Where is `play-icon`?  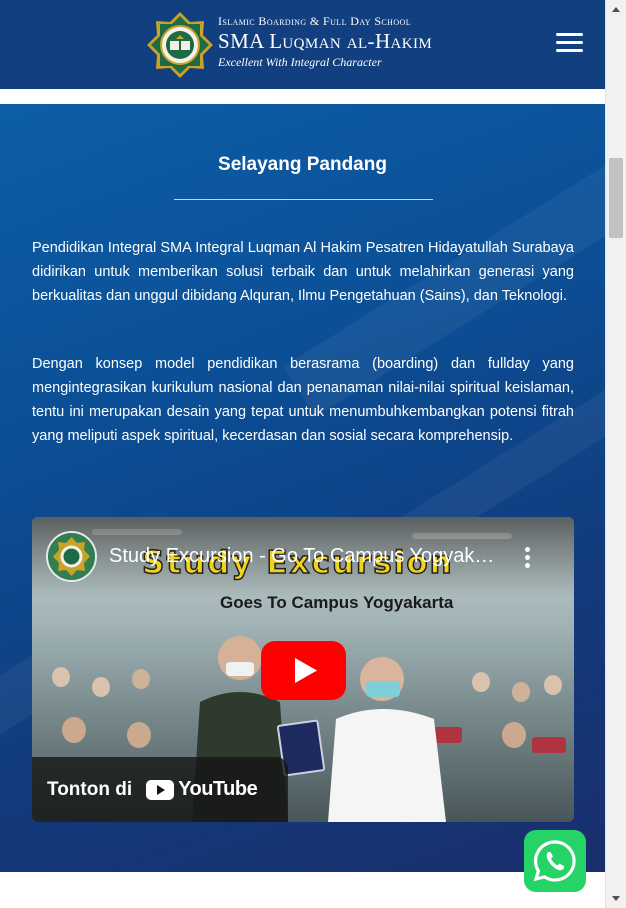
play-icon is located at coordinates (303, 670).